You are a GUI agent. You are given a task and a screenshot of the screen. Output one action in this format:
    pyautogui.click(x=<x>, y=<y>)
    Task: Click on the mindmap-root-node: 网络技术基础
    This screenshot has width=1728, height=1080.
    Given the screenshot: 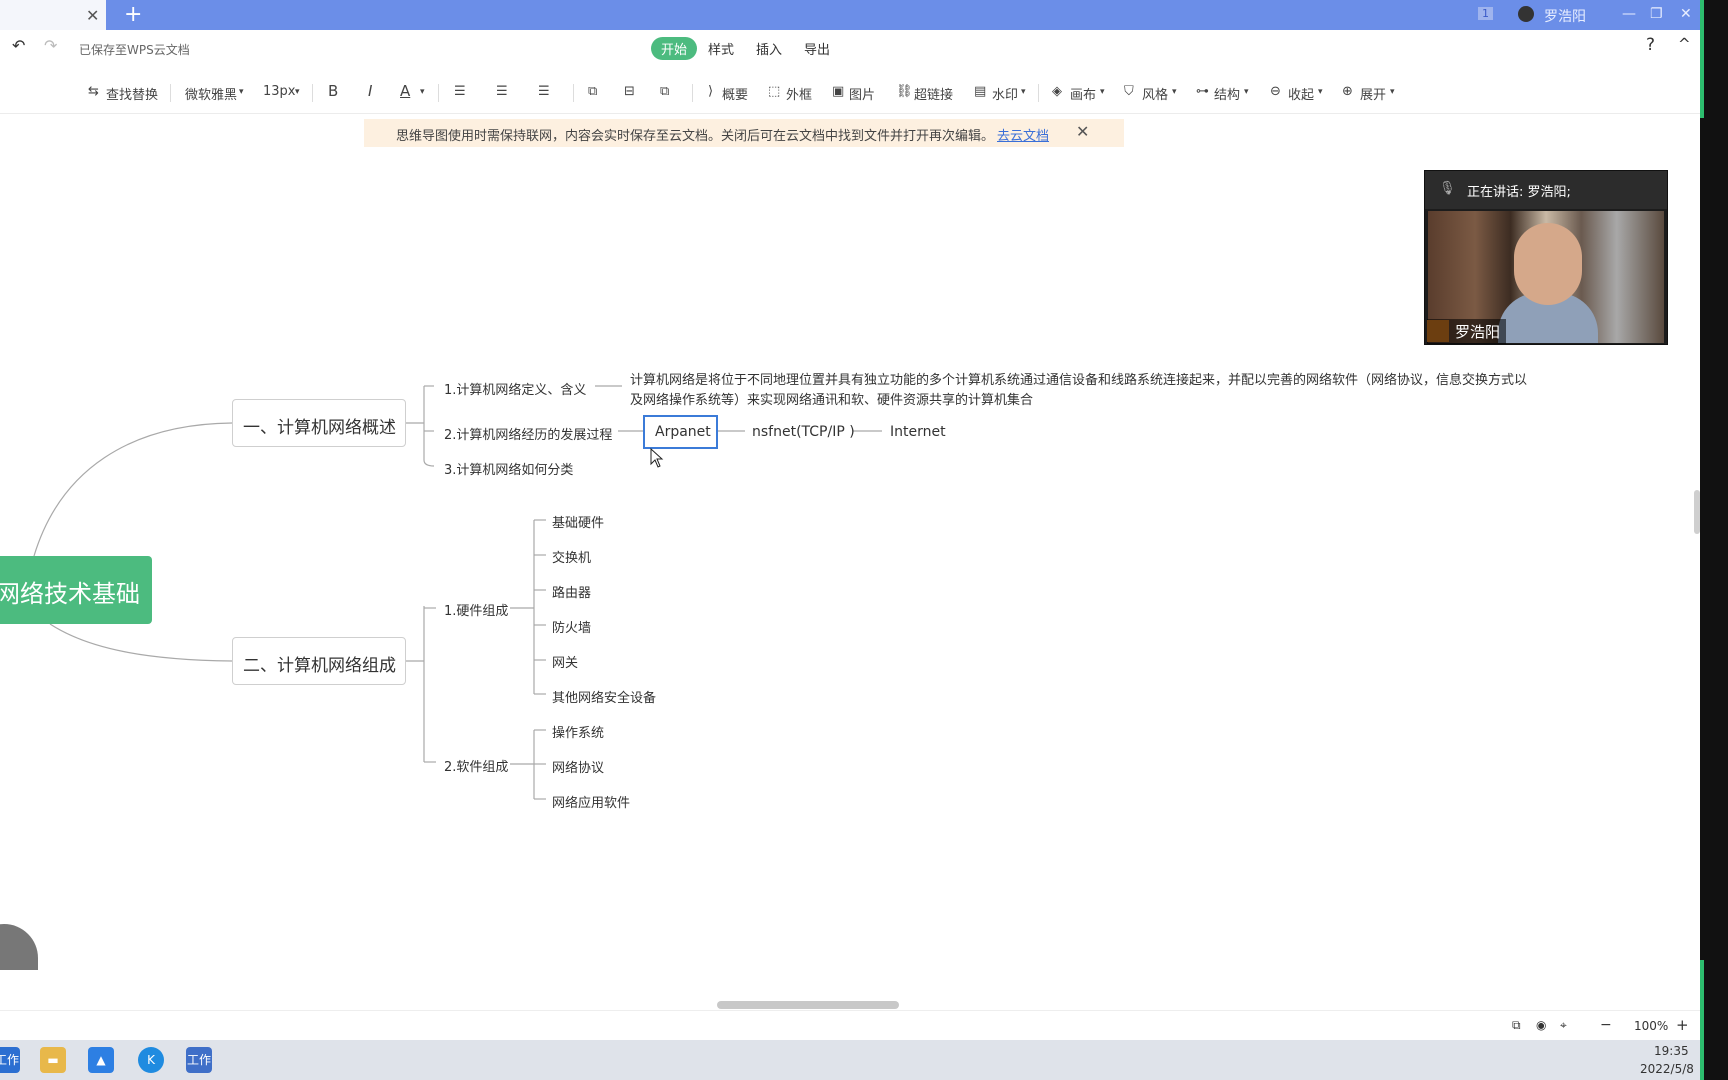 What is the action you would take?
    pyautogui.click(x=76, y=590)
    